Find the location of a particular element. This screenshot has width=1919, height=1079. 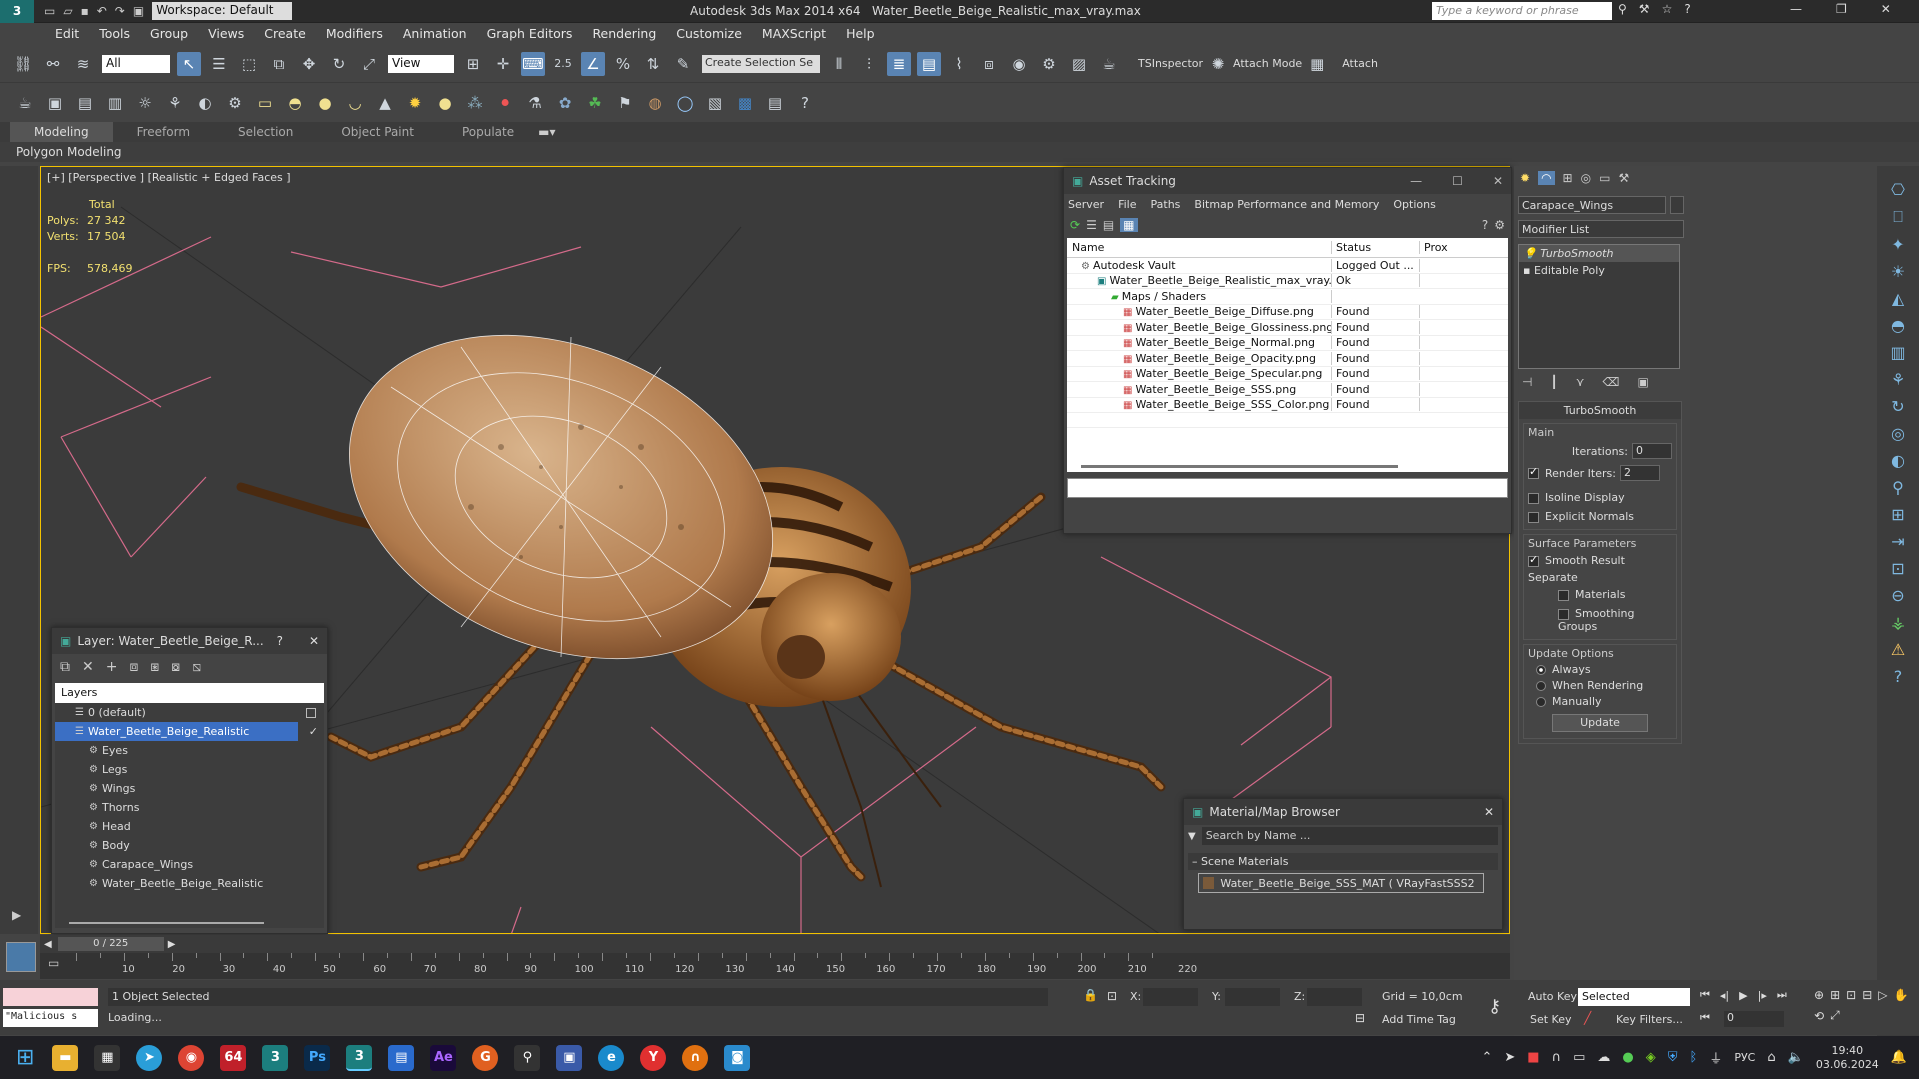

mirror-icon: ⫴ is located at coordinates (839, 64).